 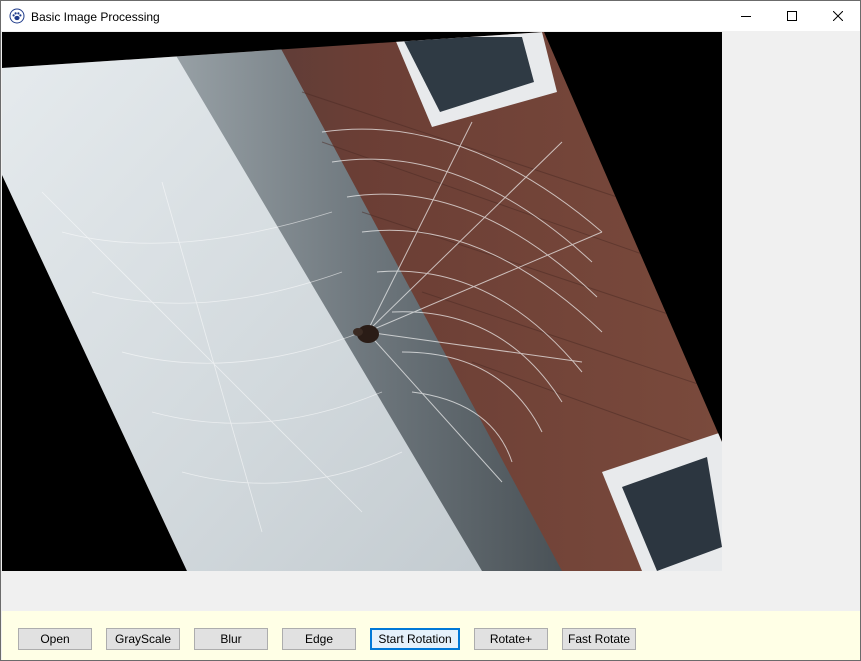 What do you see at coordinates (430, 16) in the screenshot?
I see `title-bar: Basic Image Processing` at bounding box center [430, 16].